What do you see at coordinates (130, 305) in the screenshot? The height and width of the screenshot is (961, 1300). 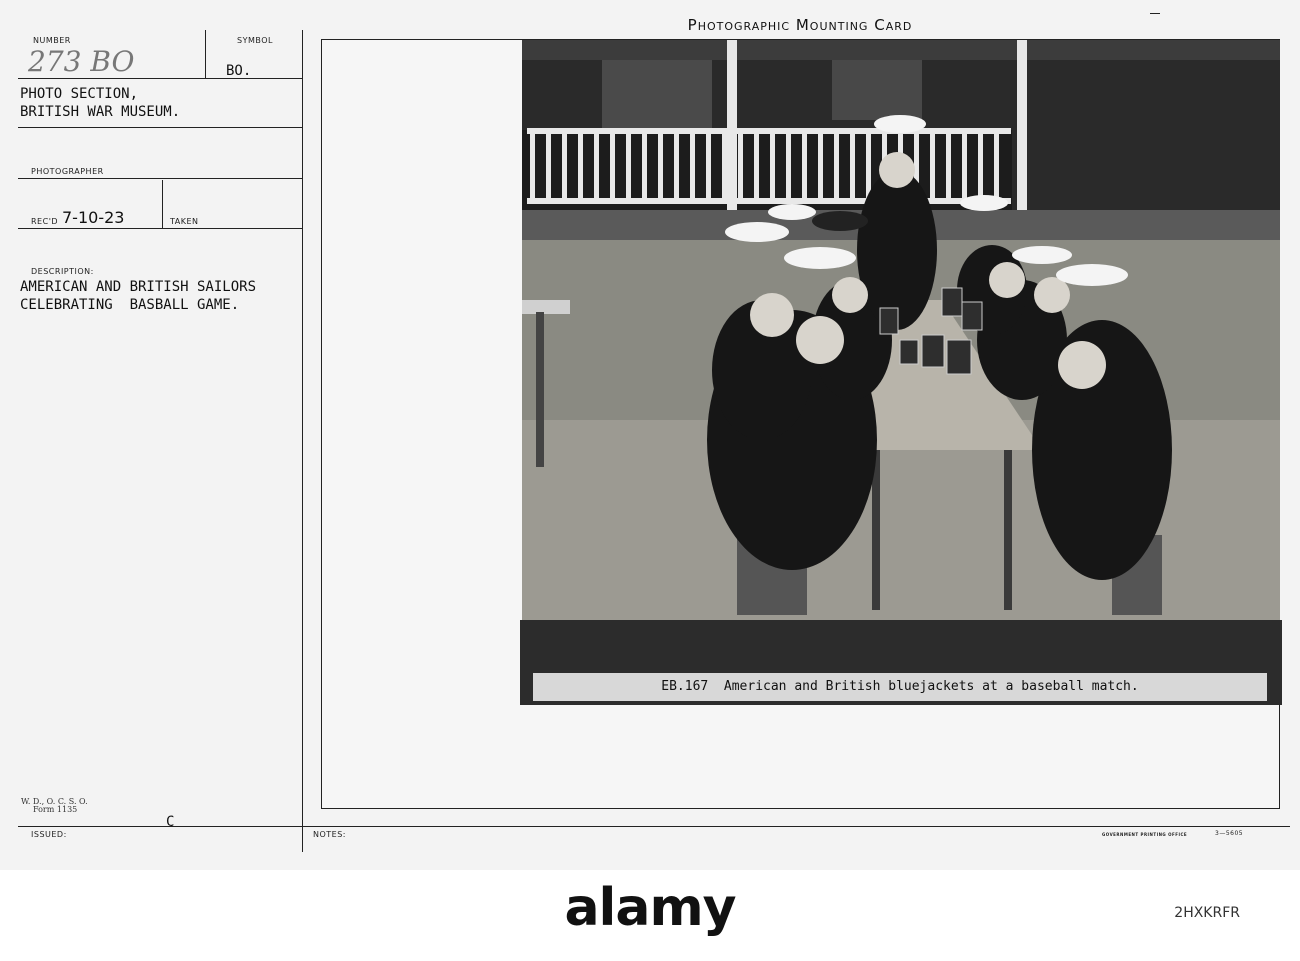 I see `description-line-2: CELEBRATING BASBALL GAME.` at bounding box center [130, 305].